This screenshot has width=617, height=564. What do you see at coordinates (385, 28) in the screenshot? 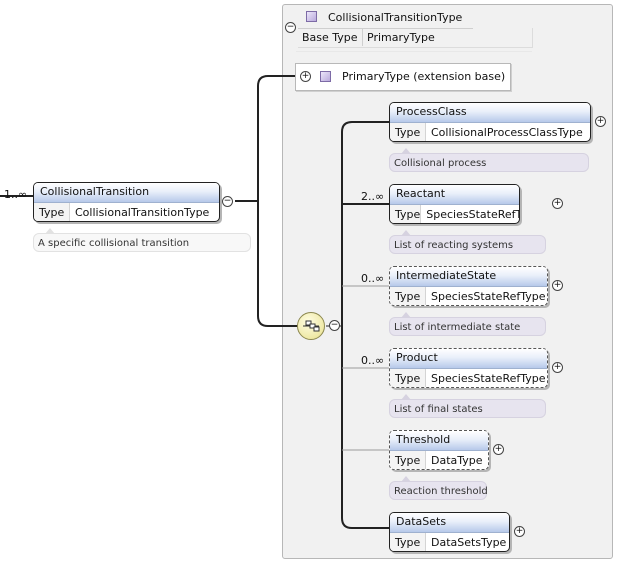
I see `base-type-divider` at bounding box center [385, 28].